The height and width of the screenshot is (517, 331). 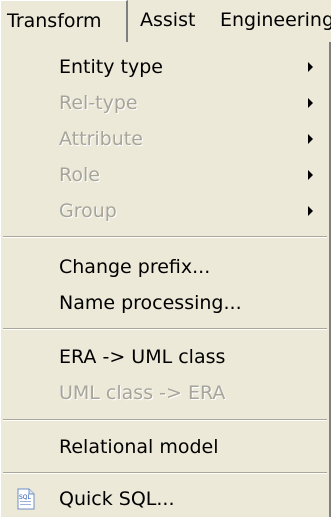 I want to click on menu-transform: Transform, so click(x=64, y=21).